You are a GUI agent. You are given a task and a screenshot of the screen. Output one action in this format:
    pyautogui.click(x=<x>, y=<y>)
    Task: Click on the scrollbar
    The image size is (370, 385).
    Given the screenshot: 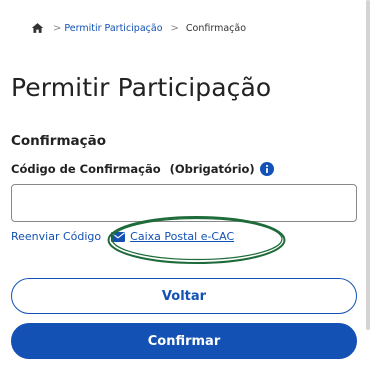 What is the action you would take?
    pyautogui.click(x=368, y=165)
    